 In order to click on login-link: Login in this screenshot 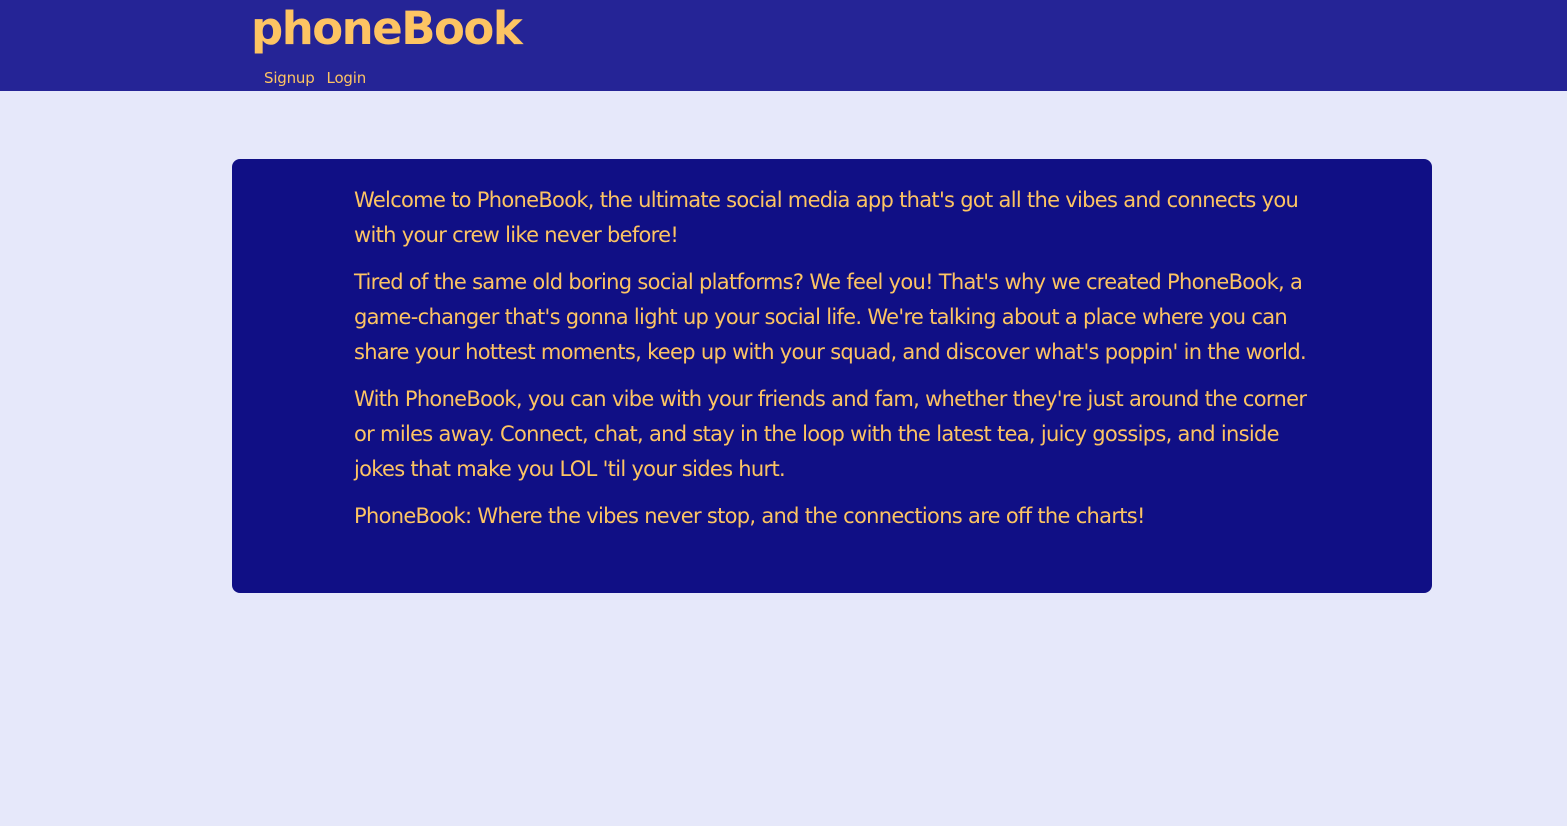, I will do `click(347, 78)`.